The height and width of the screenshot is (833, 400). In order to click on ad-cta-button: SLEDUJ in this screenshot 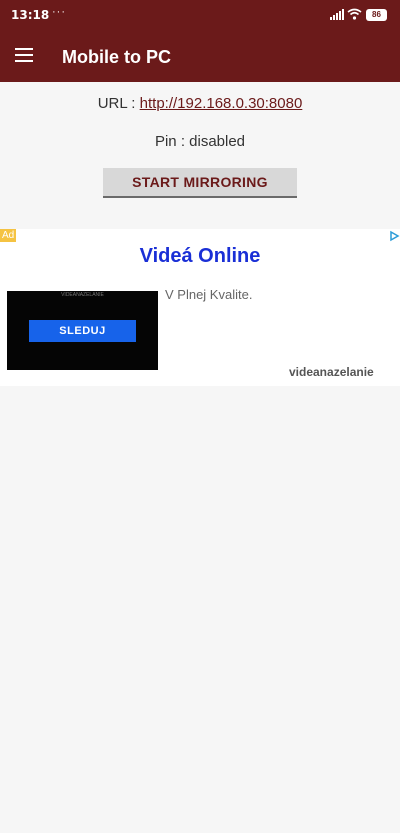, I will do `click(82, 331)`.